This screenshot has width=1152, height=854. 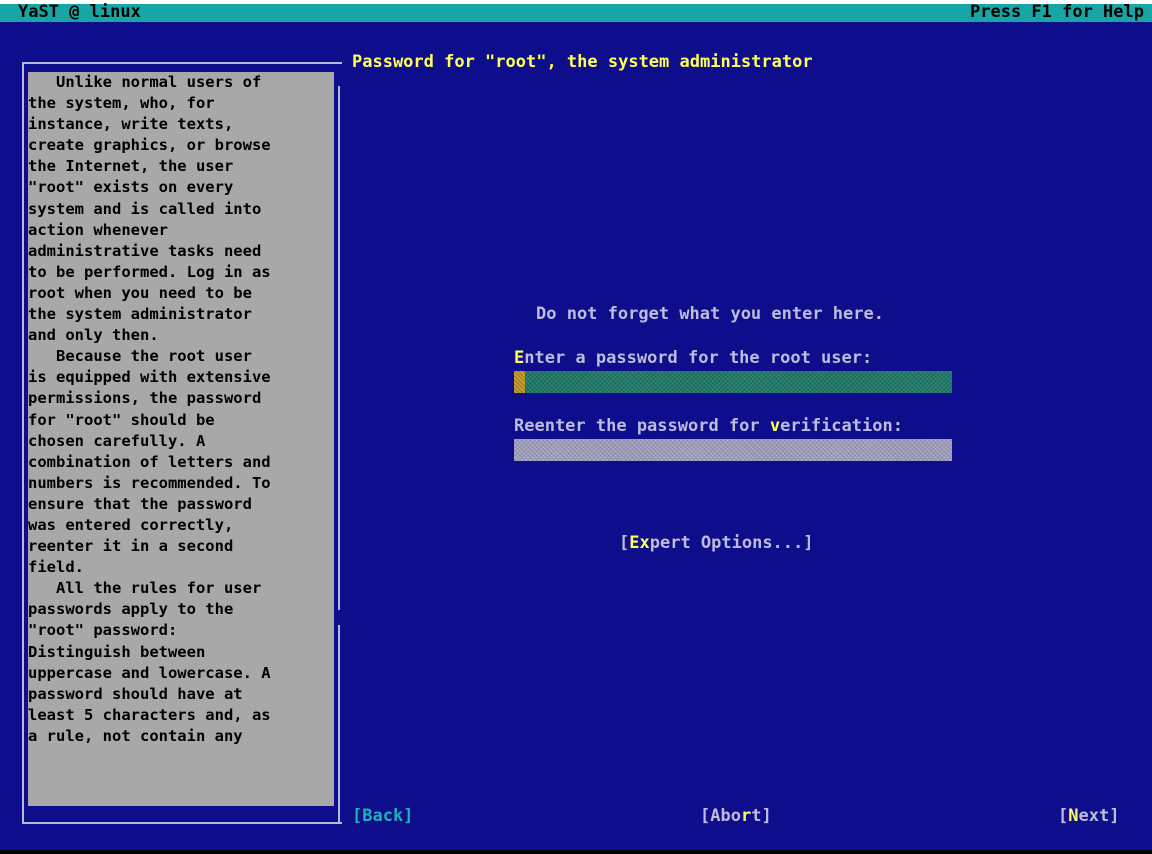 What do you see at coordinates (775, 426) in the screenshot?
I see `verify-label-hotkey: v` at bounding box center [775, 426].